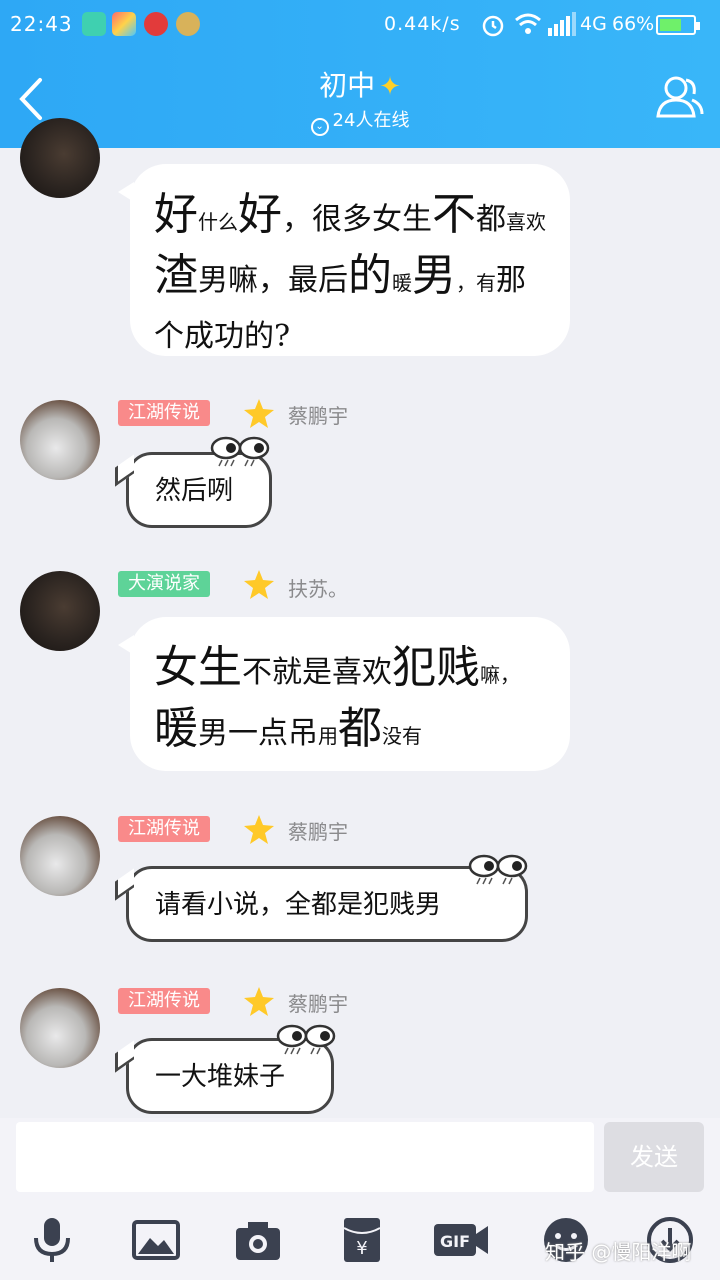  What do you see at coordinates (317, 672) in the screenshot?
I see `message-text-segment: 不就是喜欢` at bounding box center [317, 672].